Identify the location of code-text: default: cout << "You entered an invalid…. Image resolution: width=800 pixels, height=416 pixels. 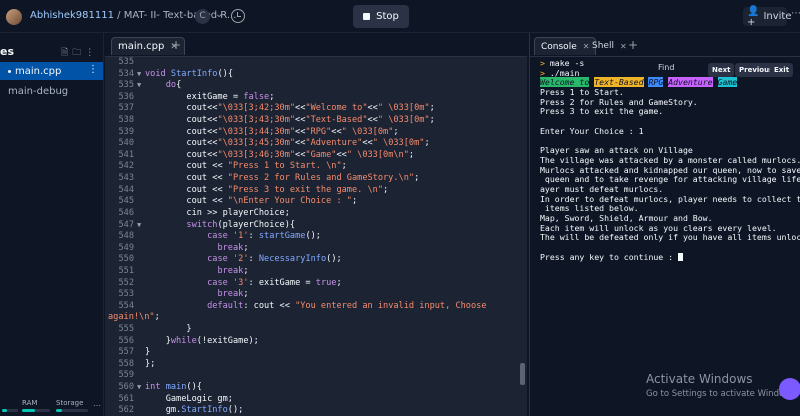
(347, 305).